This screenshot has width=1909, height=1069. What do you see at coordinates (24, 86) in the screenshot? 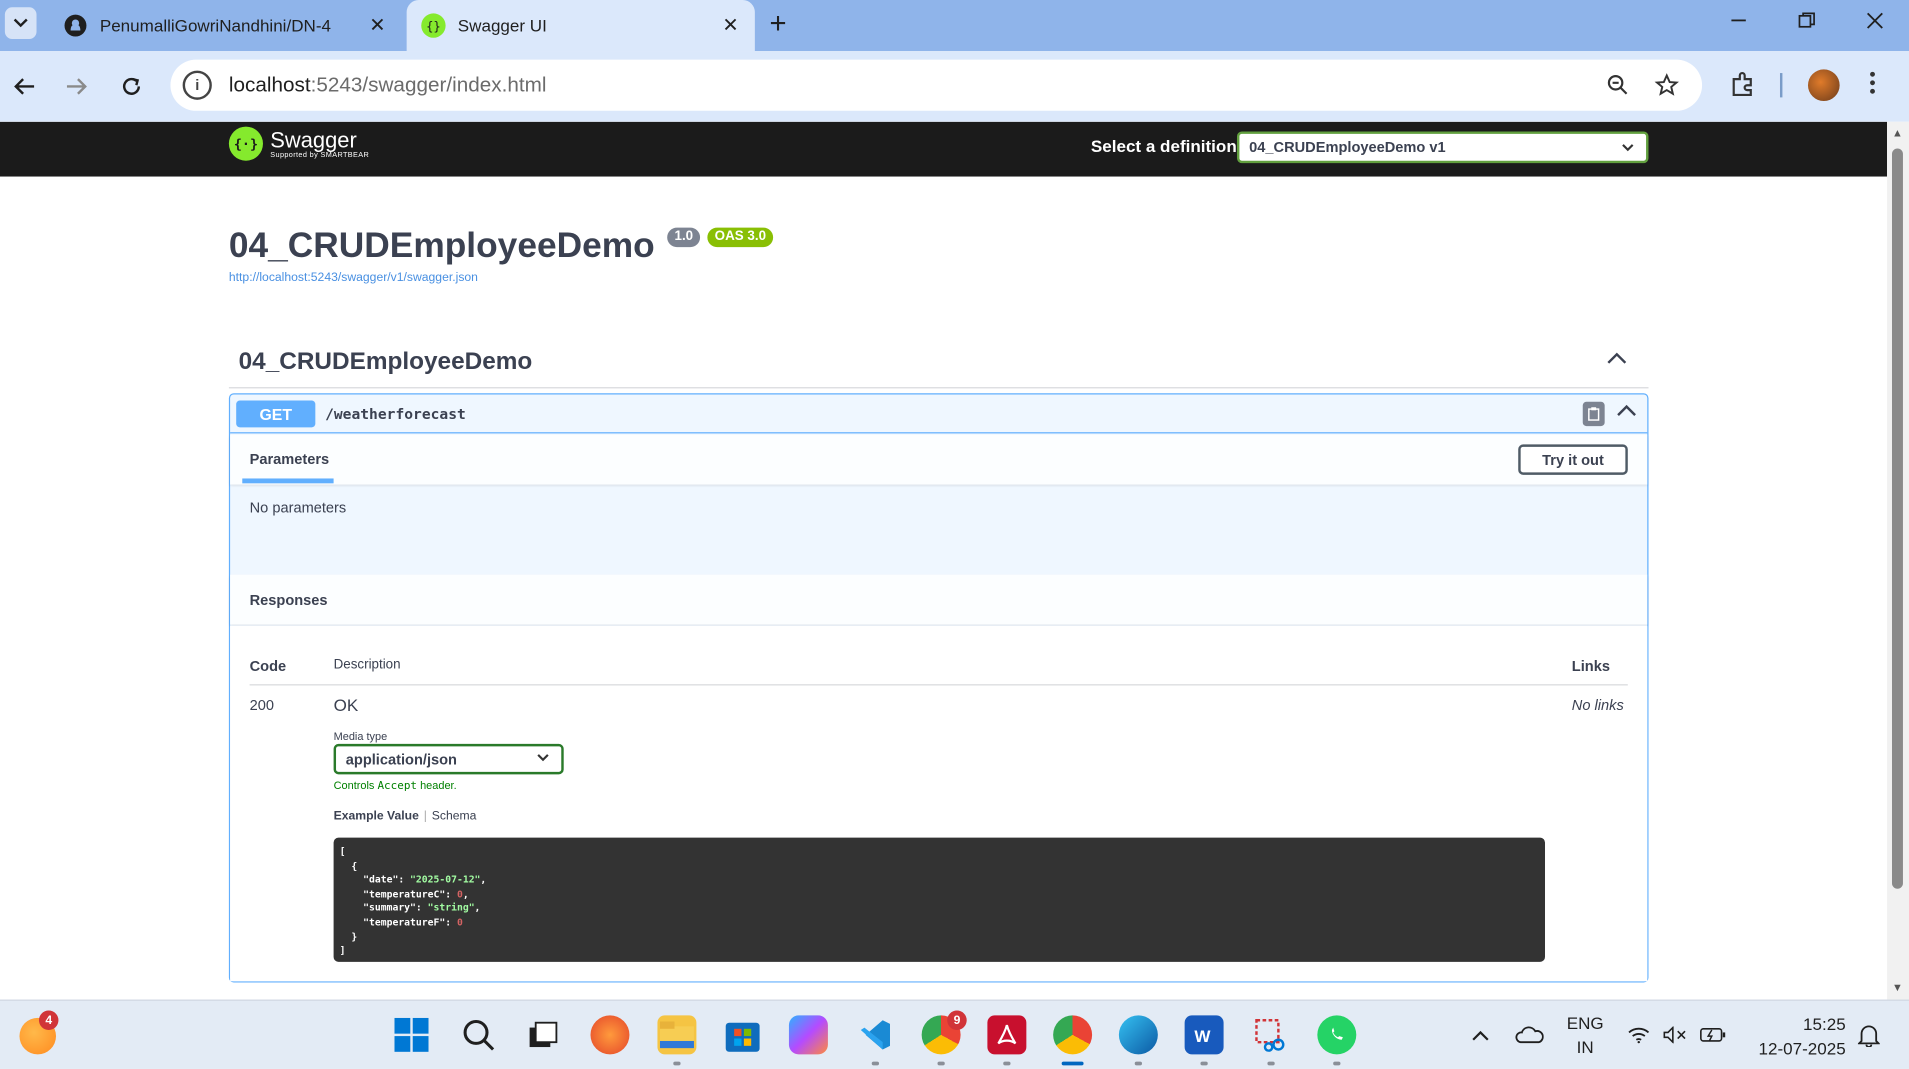
I see `back-icon` at bounding box center [24, 86].